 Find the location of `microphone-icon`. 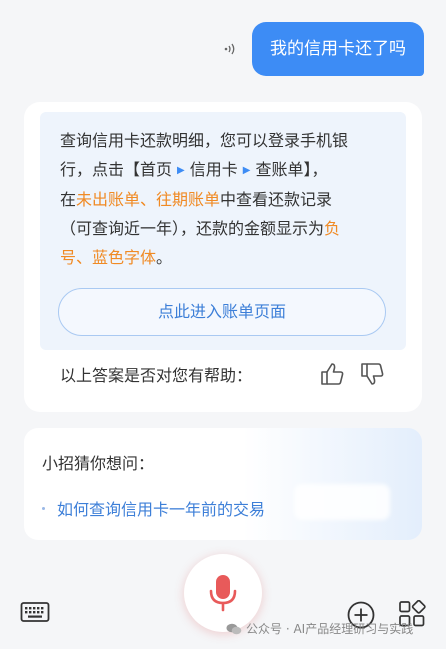

microphone-icon is located at coordinates (223, 593).